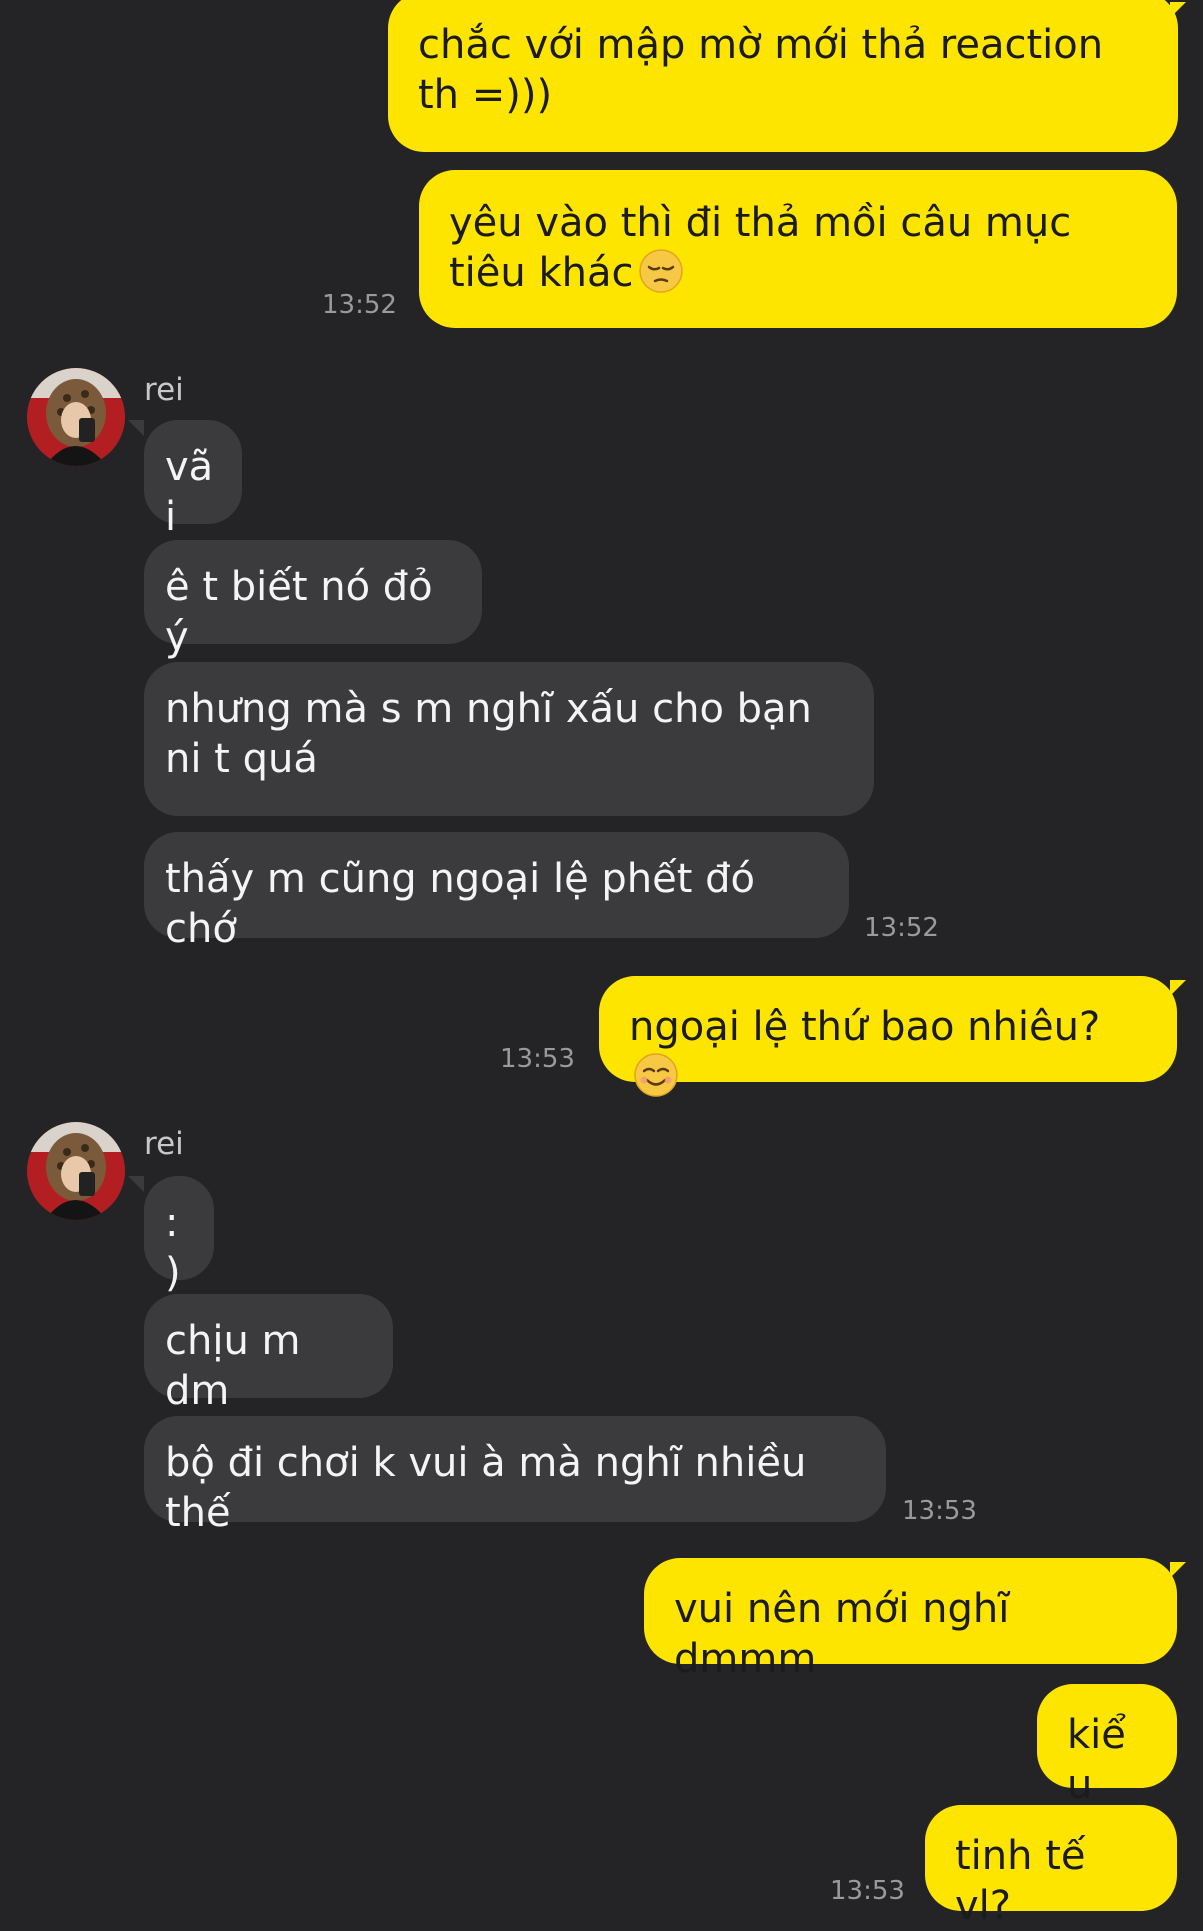  I want to click on message-text: vãi, so click(189, 492).